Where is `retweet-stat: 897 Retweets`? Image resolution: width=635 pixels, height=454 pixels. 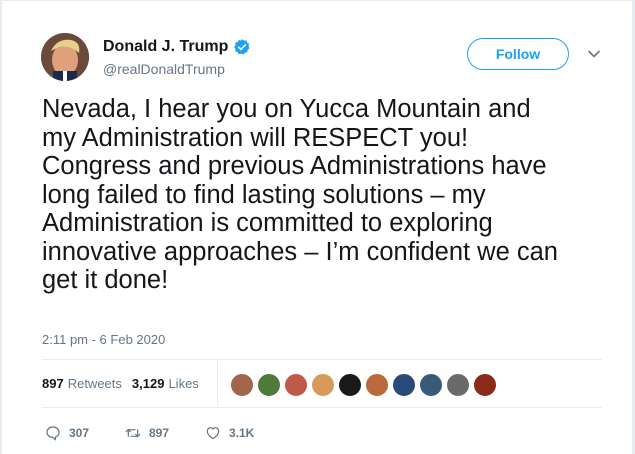
retweet-stat: 897 Retweets is located at coordinates (82, 383).